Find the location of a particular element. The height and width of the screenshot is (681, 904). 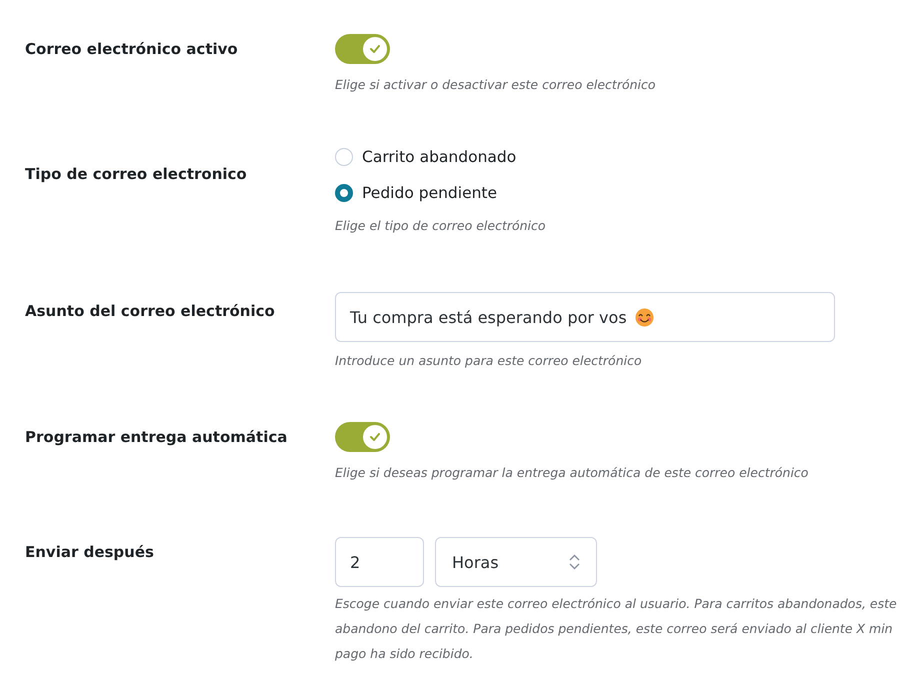

setting-label: Programar entrega automática is located at coordinates (156, 437).